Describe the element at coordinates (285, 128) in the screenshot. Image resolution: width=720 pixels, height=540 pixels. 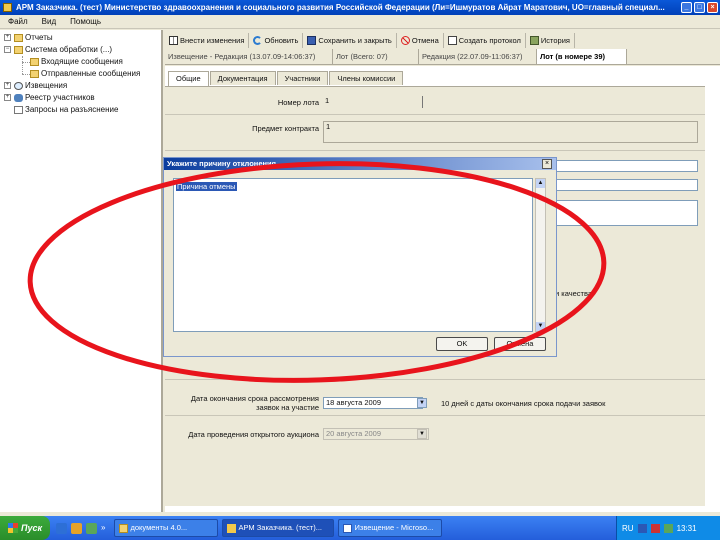
I see `contract-label: Предмет контракта` at that location.